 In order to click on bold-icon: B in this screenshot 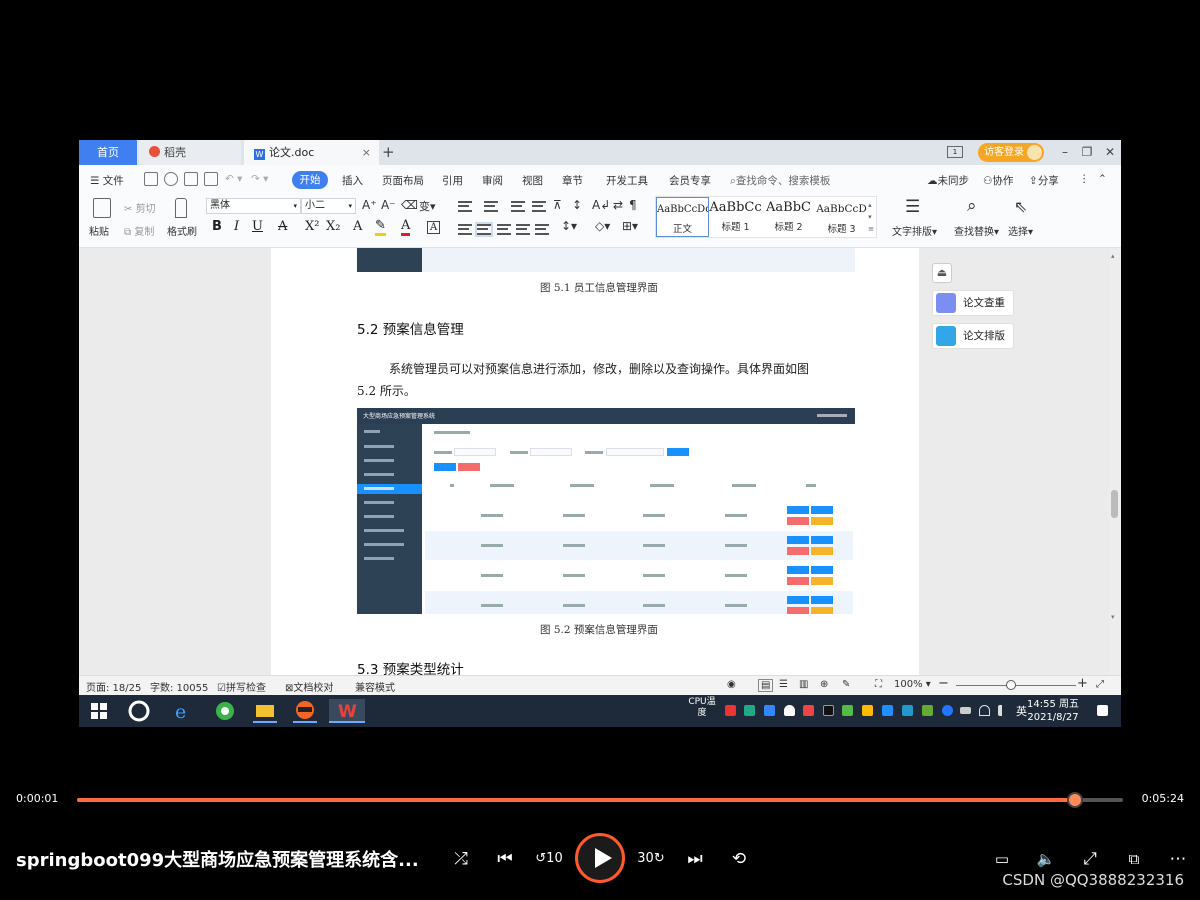, I will do `click(217, 226)`.